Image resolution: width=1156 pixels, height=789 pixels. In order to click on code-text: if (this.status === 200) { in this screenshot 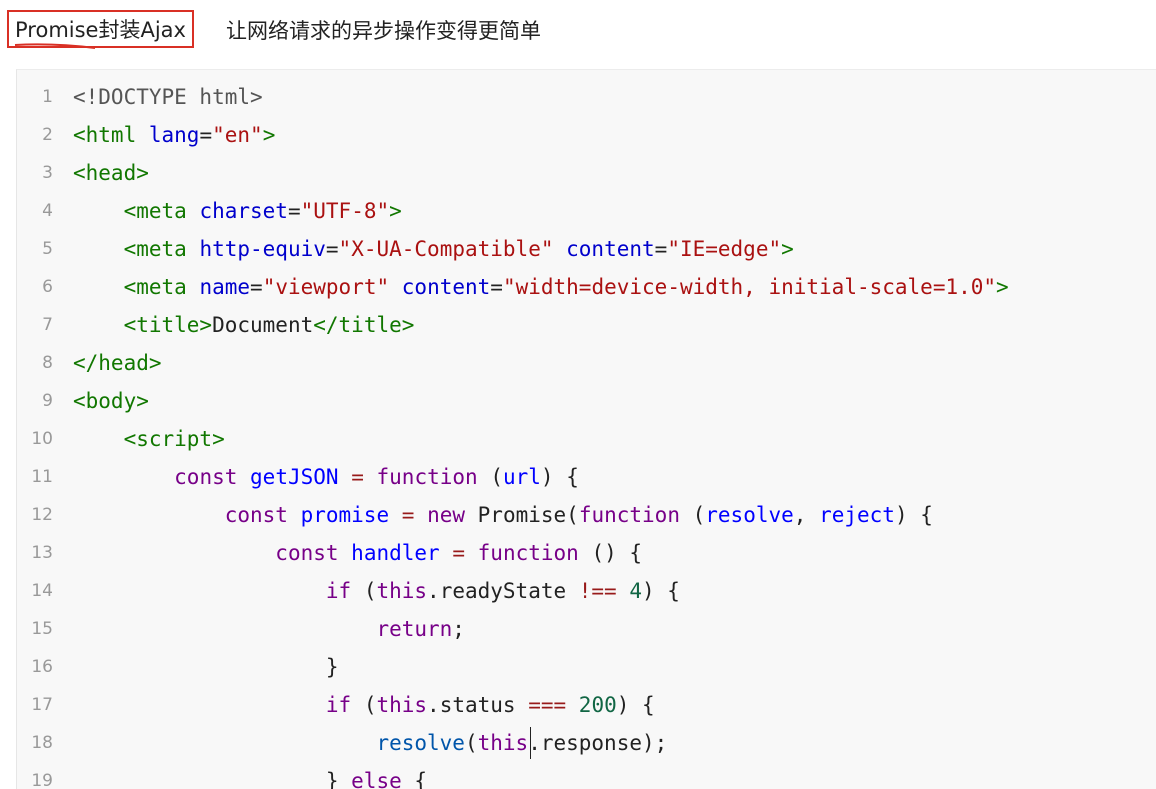, I will do `click(364, 705)`.